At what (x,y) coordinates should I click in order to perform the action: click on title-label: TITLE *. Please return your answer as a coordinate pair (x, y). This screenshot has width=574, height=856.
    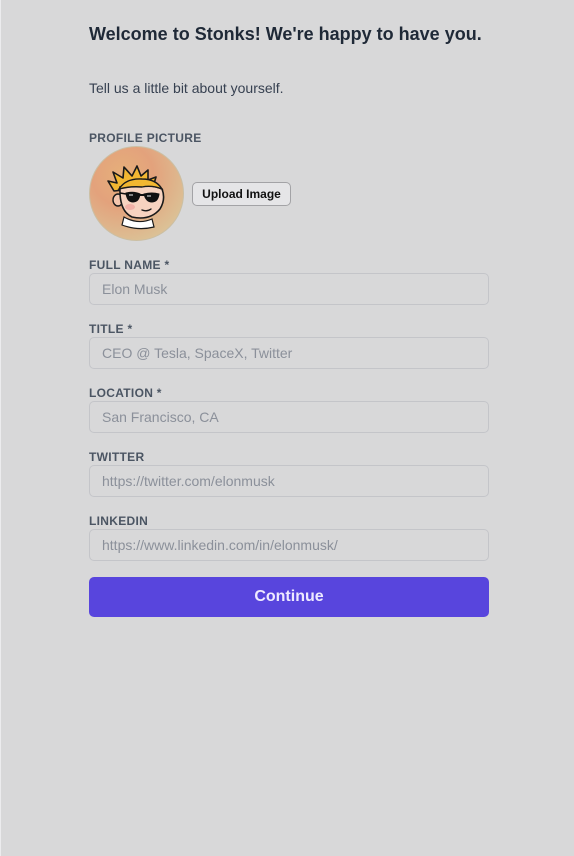
    Looking at the image, I should click on (111, 329).